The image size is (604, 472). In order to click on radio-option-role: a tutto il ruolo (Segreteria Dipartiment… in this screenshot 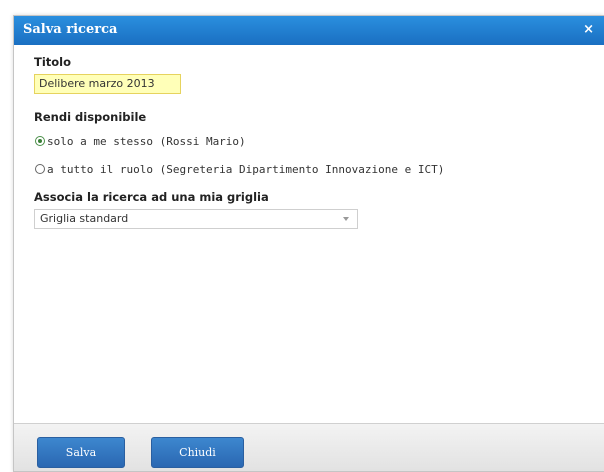, I will do `click(239, 169)`.